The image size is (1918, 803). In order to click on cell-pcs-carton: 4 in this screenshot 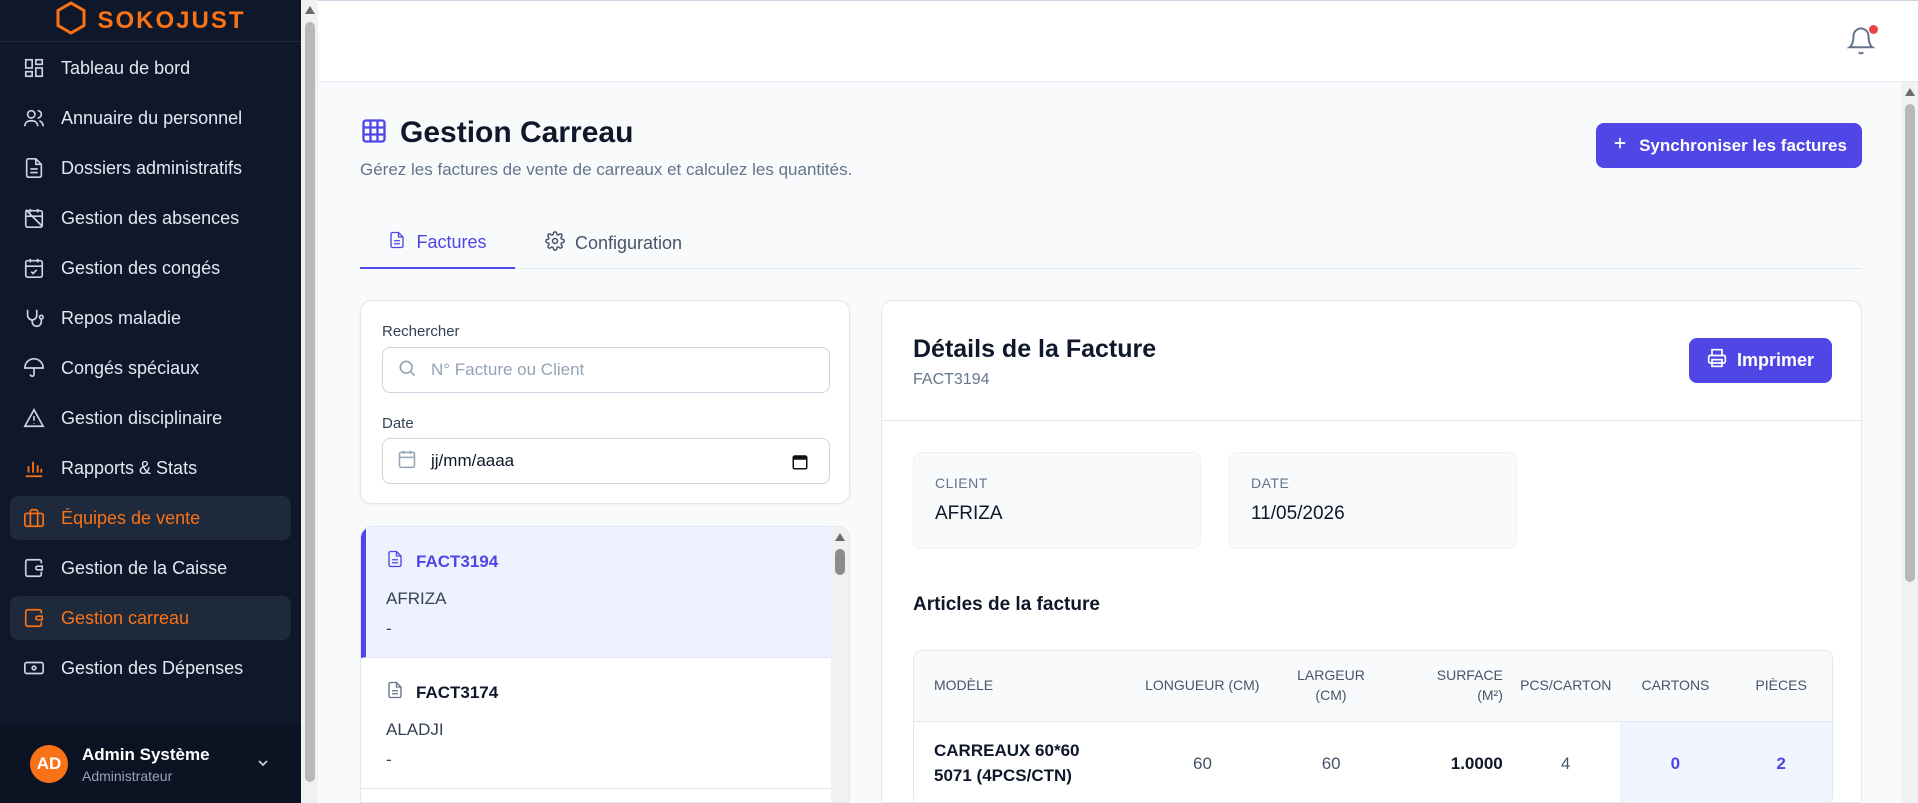, I will do `click(1565, 763)`.